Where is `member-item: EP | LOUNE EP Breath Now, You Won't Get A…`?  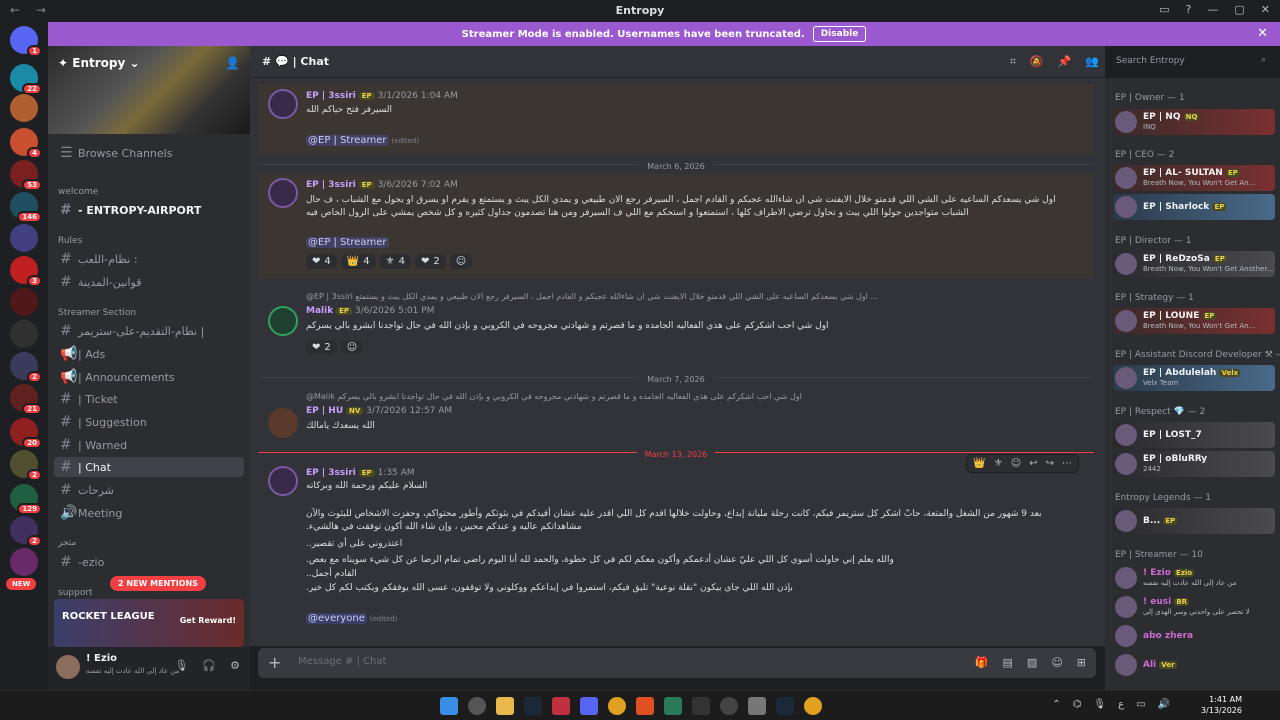
member-item: EP | LOUNE EP Breath Now, You Won't Get A… is located at coordinates (1194, 321).